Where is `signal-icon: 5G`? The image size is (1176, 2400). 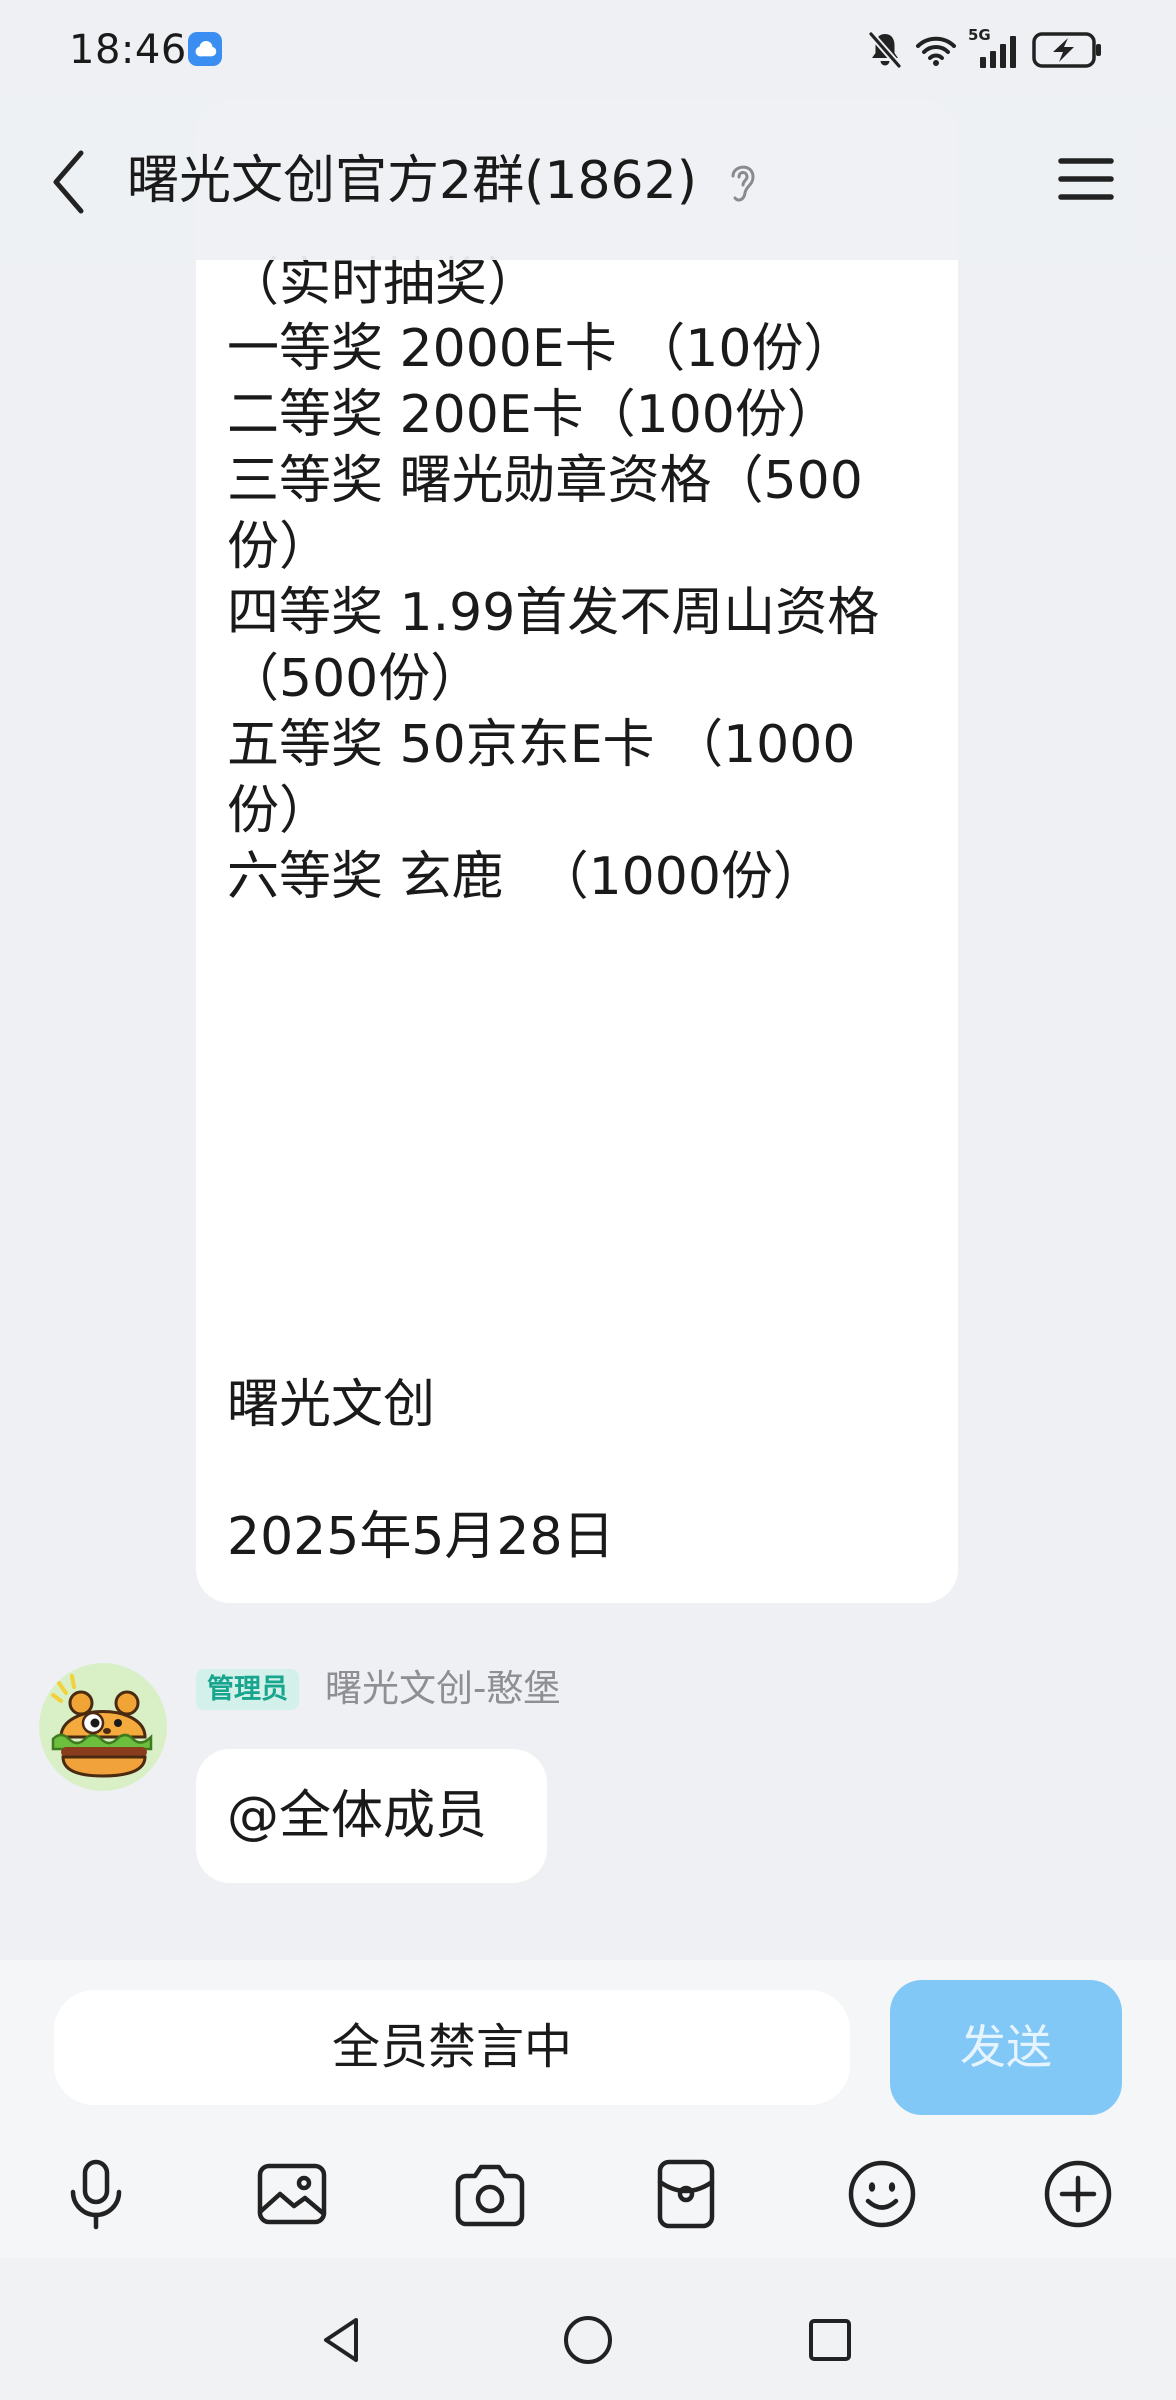
signal-icon: 5G is located at coordinates (997, 48).